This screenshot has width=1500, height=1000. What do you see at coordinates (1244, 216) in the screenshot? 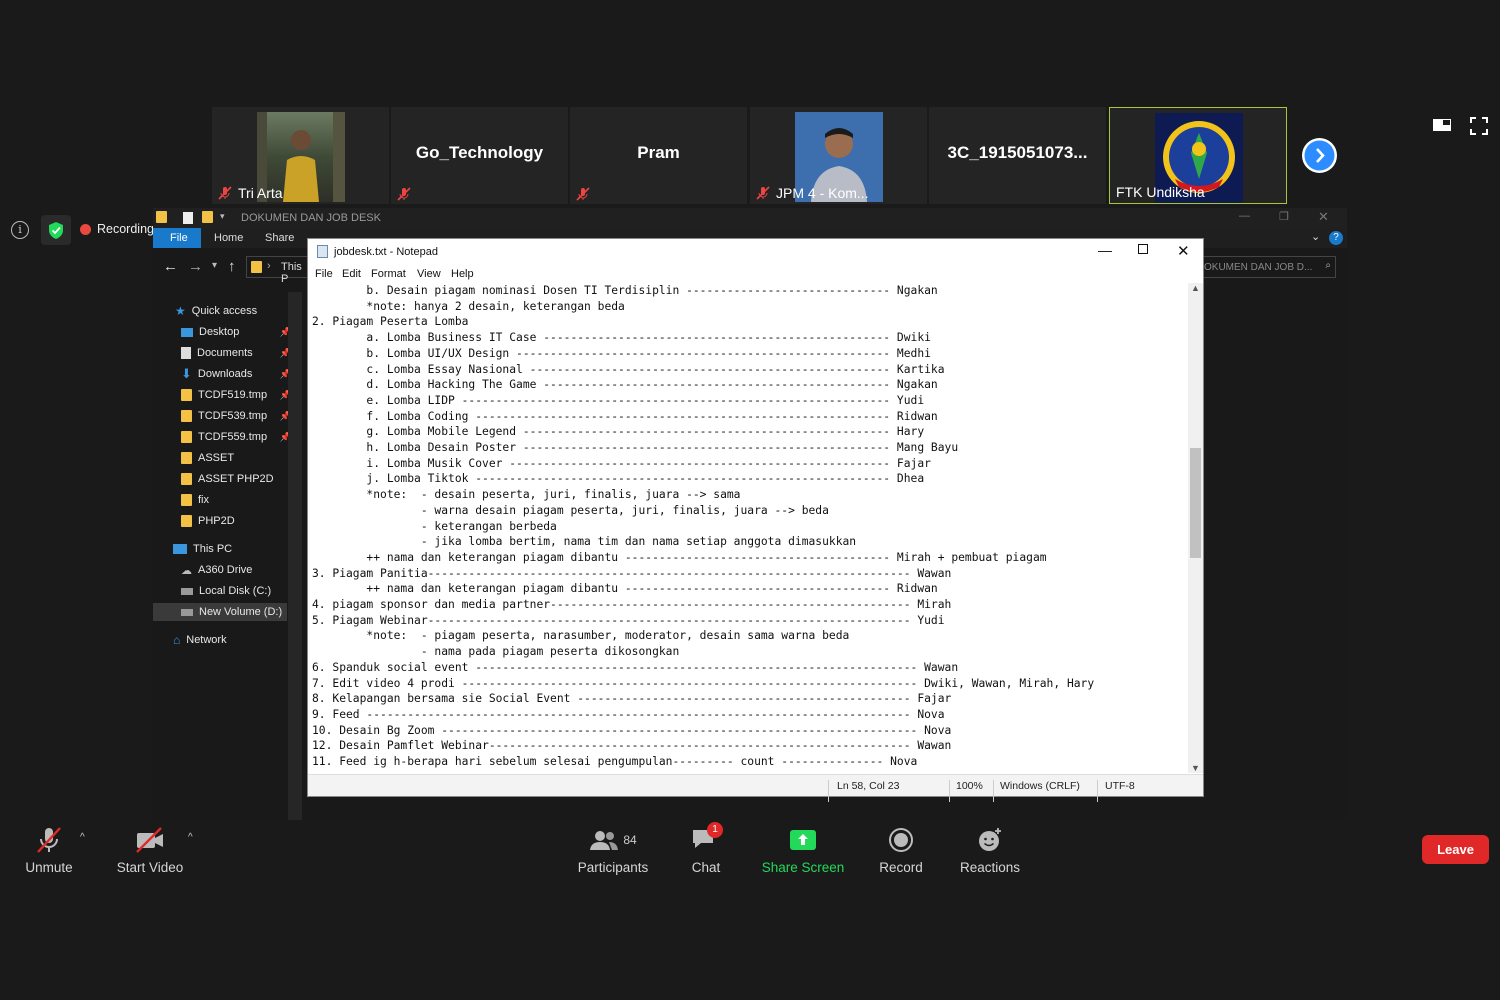
I see `minimize-icon: —` at bounding box center [1244, 216].